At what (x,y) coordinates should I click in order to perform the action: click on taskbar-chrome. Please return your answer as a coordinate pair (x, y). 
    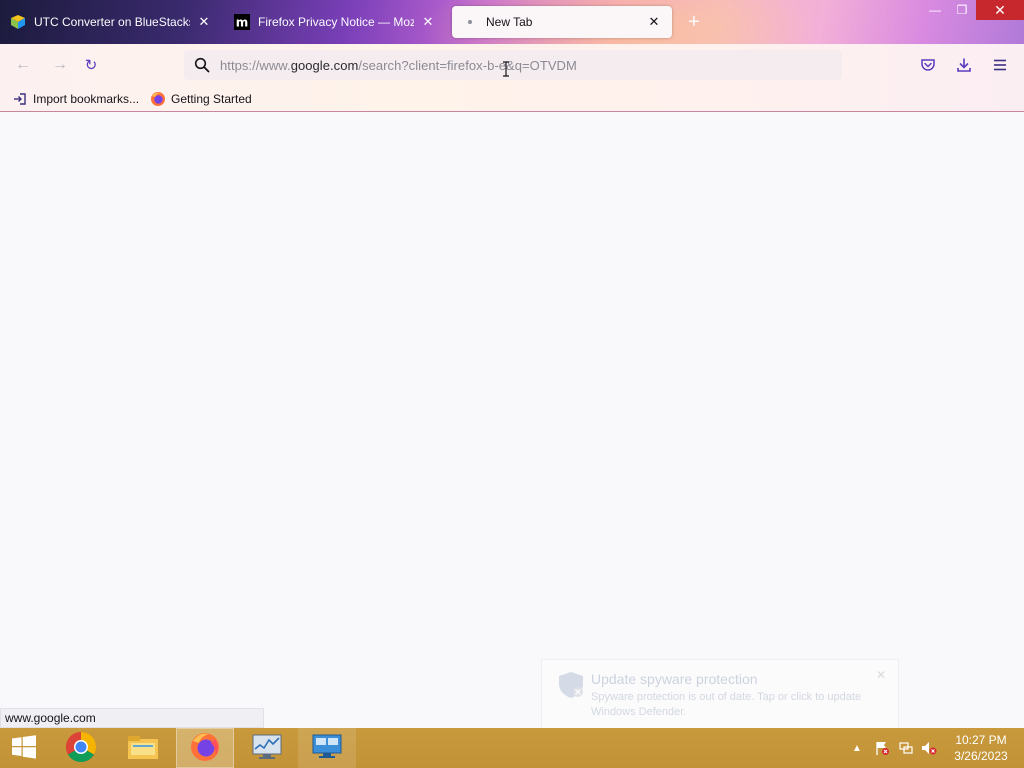
    Looking at the image, I should click on (81, 748).